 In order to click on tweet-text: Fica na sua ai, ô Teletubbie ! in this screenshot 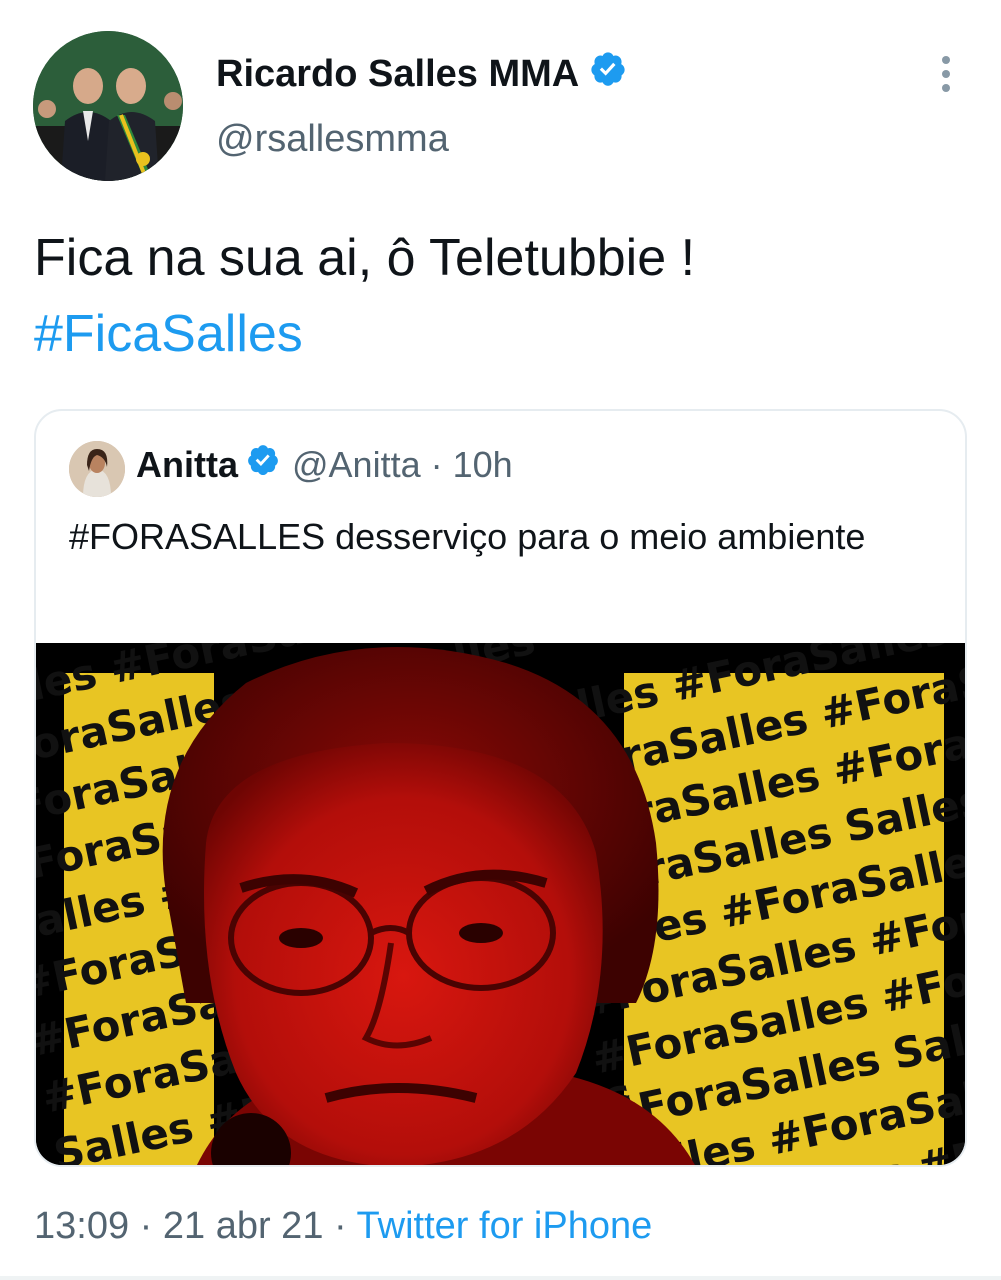, I will do `click(365, 258)`.